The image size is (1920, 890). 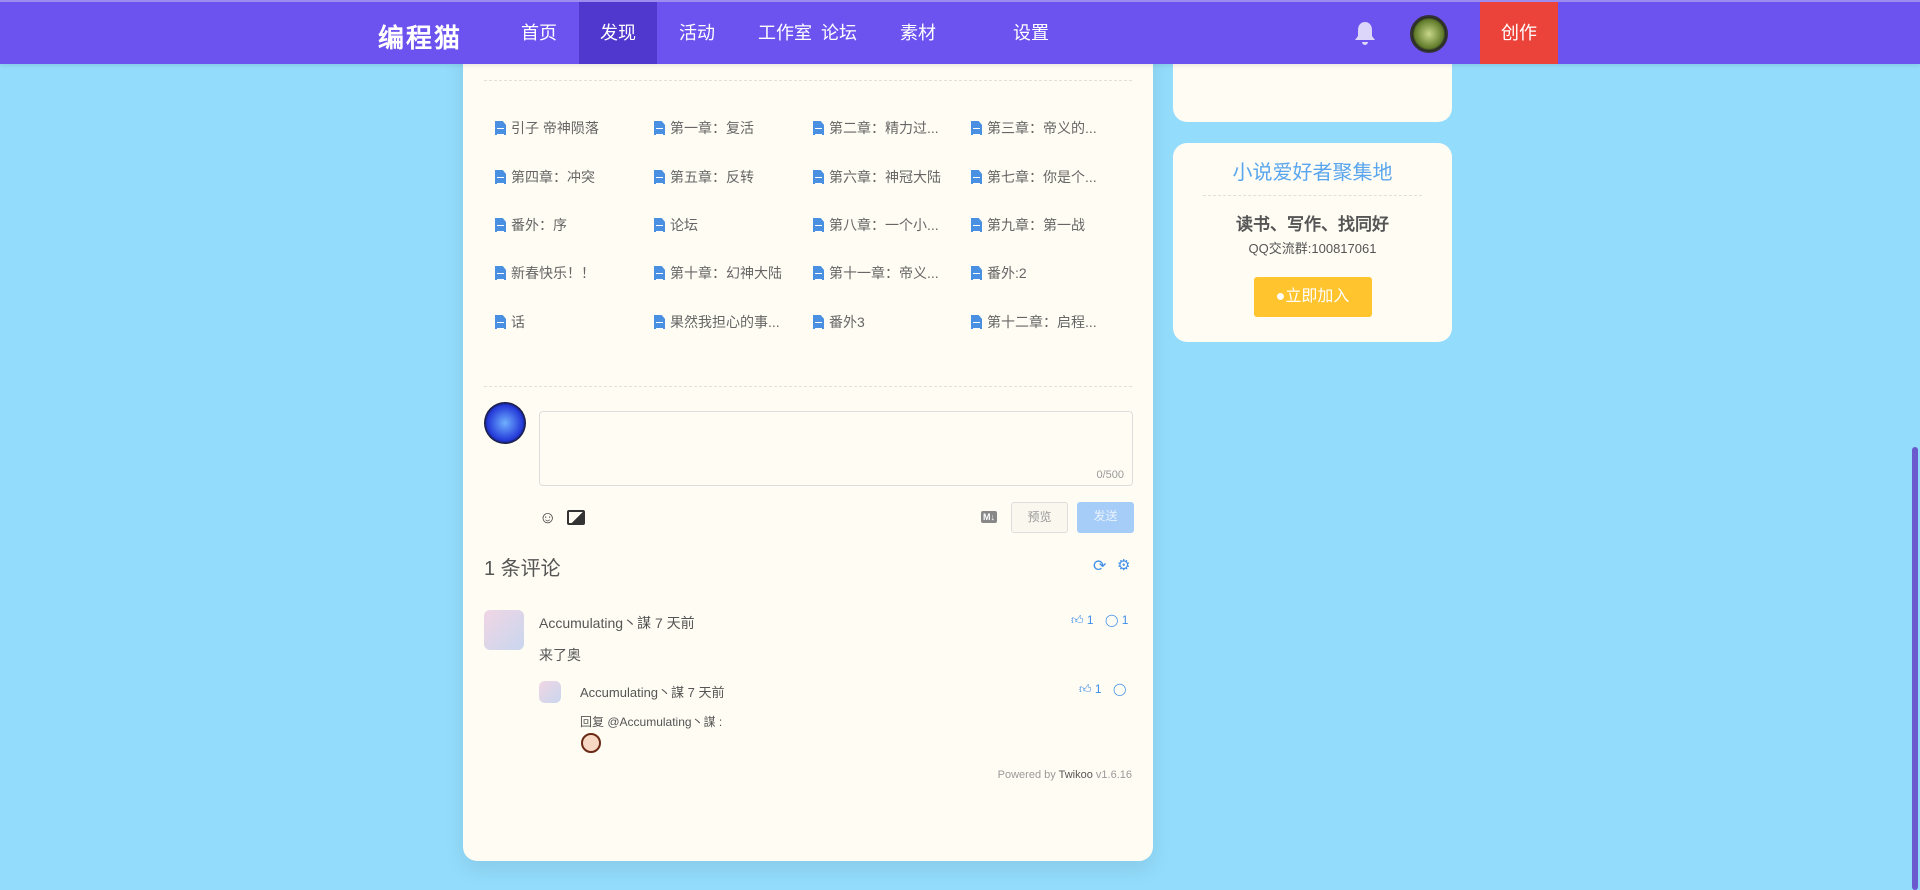 What do you see at coordinates (1312, 173) in the screenshot?
I see `group-title: 小说爱好者聚集地` at bounding box center [1312, 173].